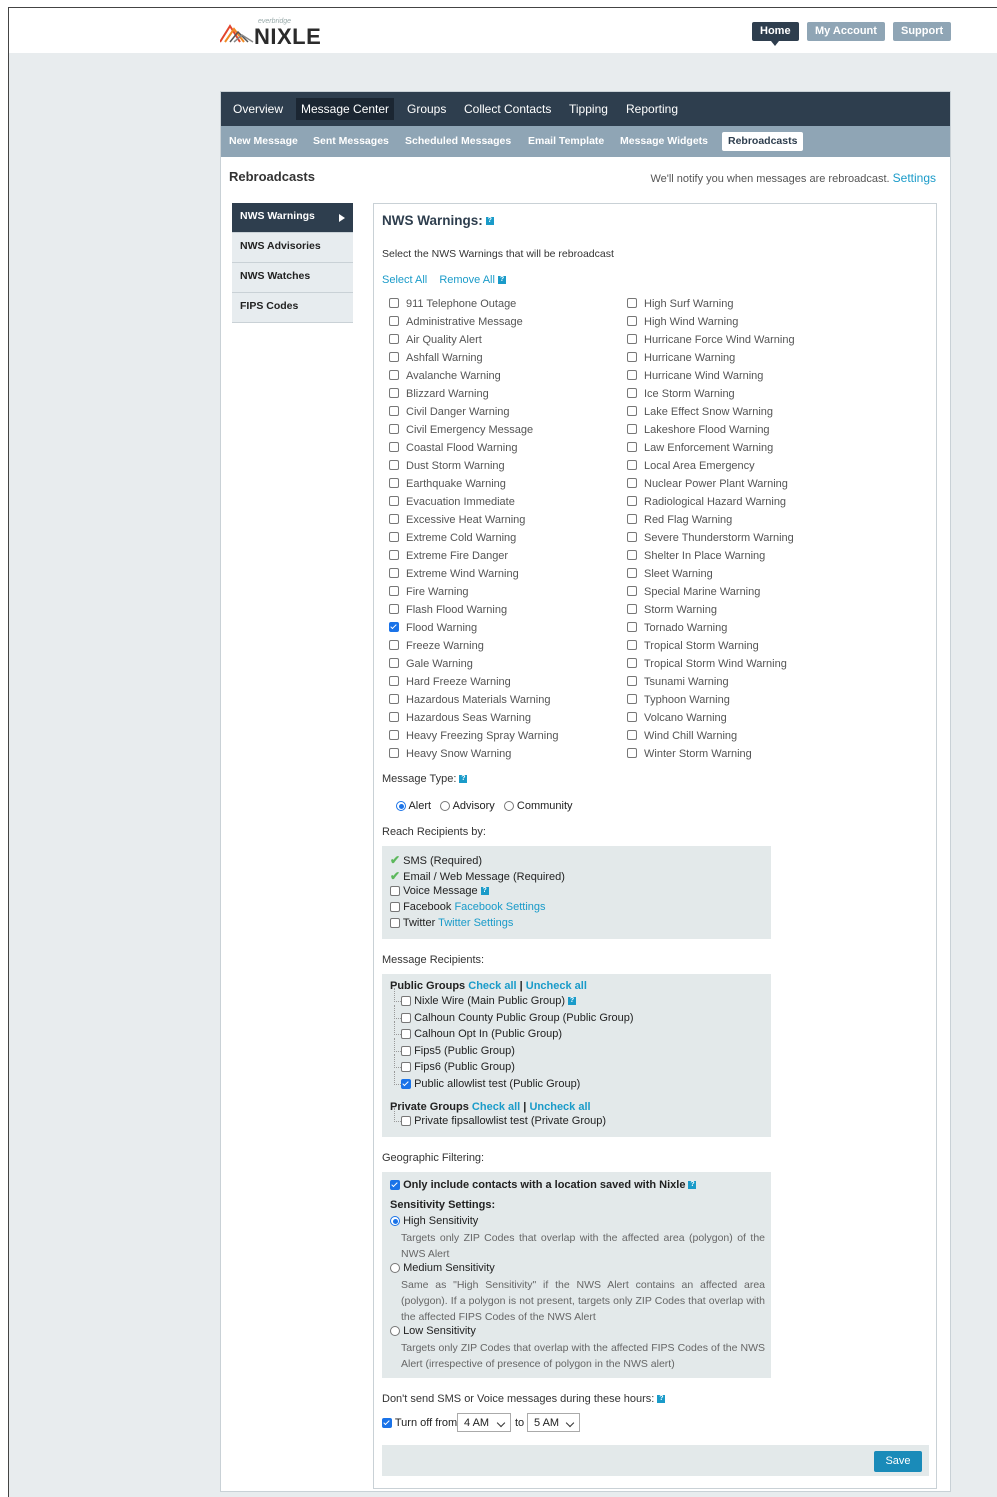 The image size is (997, 1497). What do you see at coordinates (436, 358) in the screenshot?
I see `warning-item: Ashfall Warning` at bounding box center [436, 358].